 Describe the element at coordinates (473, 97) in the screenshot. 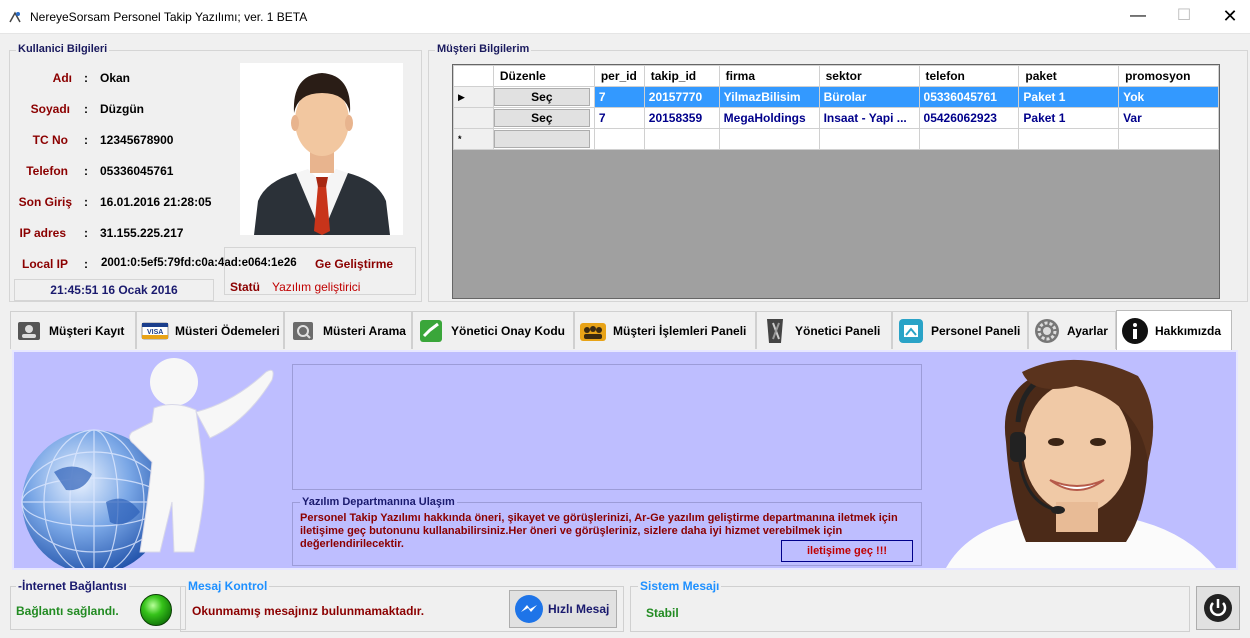

I see `current-row-marker-icon: ▶` at that location.